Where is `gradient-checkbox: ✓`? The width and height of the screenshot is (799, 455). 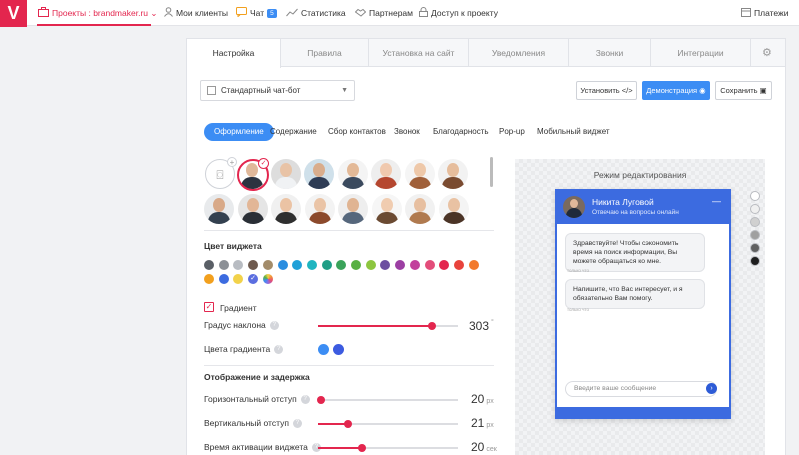 gradient-checkbox: ✓ is located at coordinates (209, 307).